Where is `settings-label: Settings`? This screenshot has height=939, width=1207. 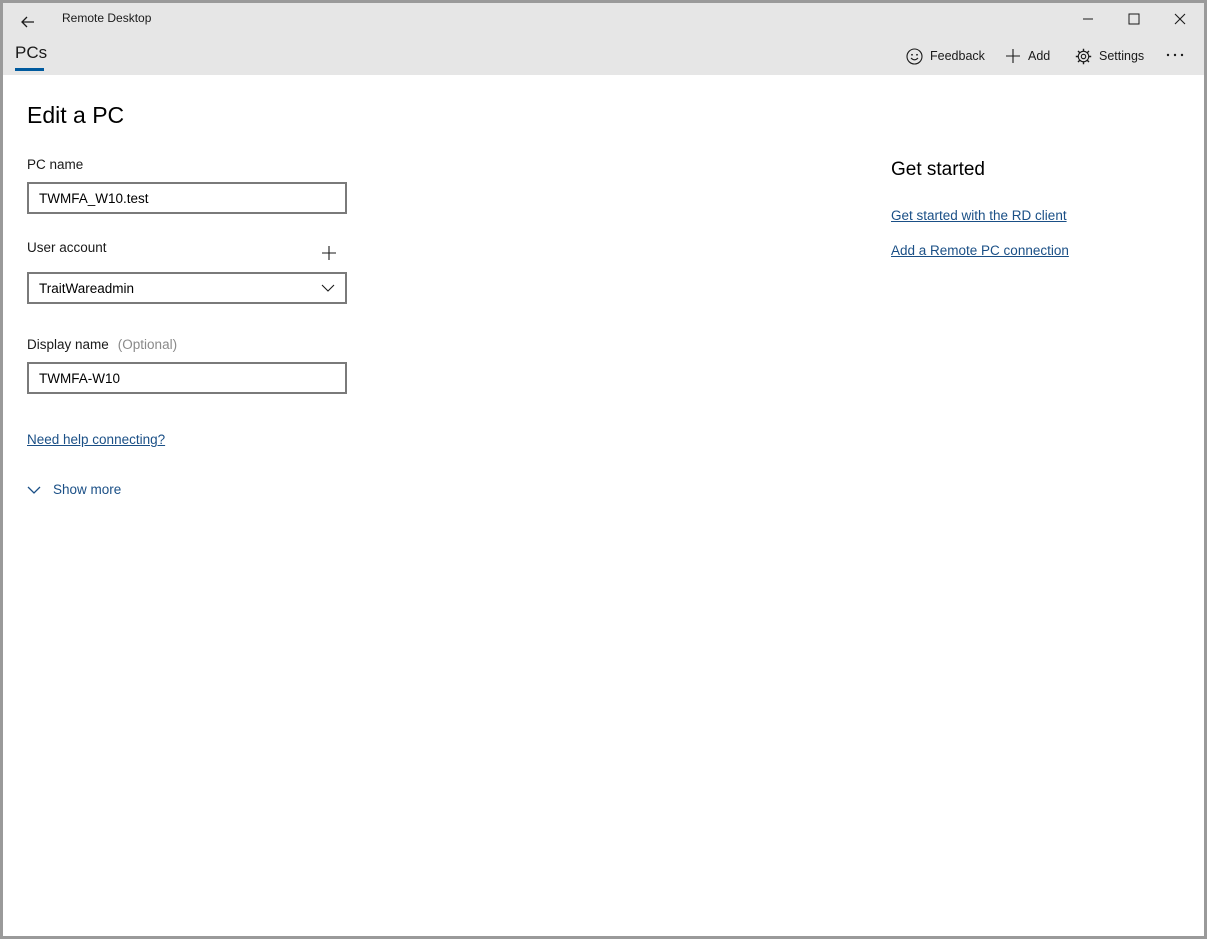 settings-label: Settings is located at coordinates (1122, 56).